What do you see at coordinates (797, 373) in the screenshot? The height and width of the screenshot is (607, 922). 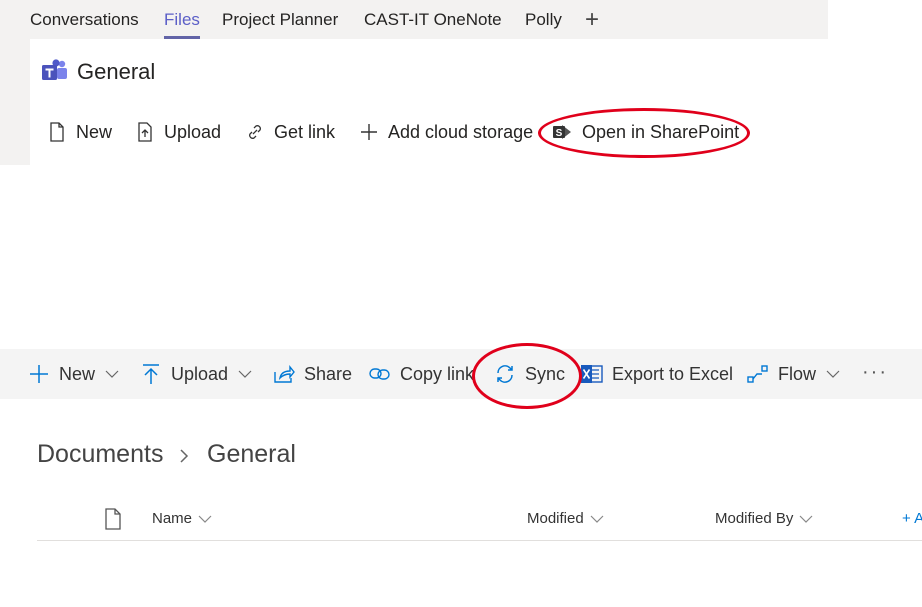 I see `sp-flow-label: Flow` at bounding box center [797, 373].